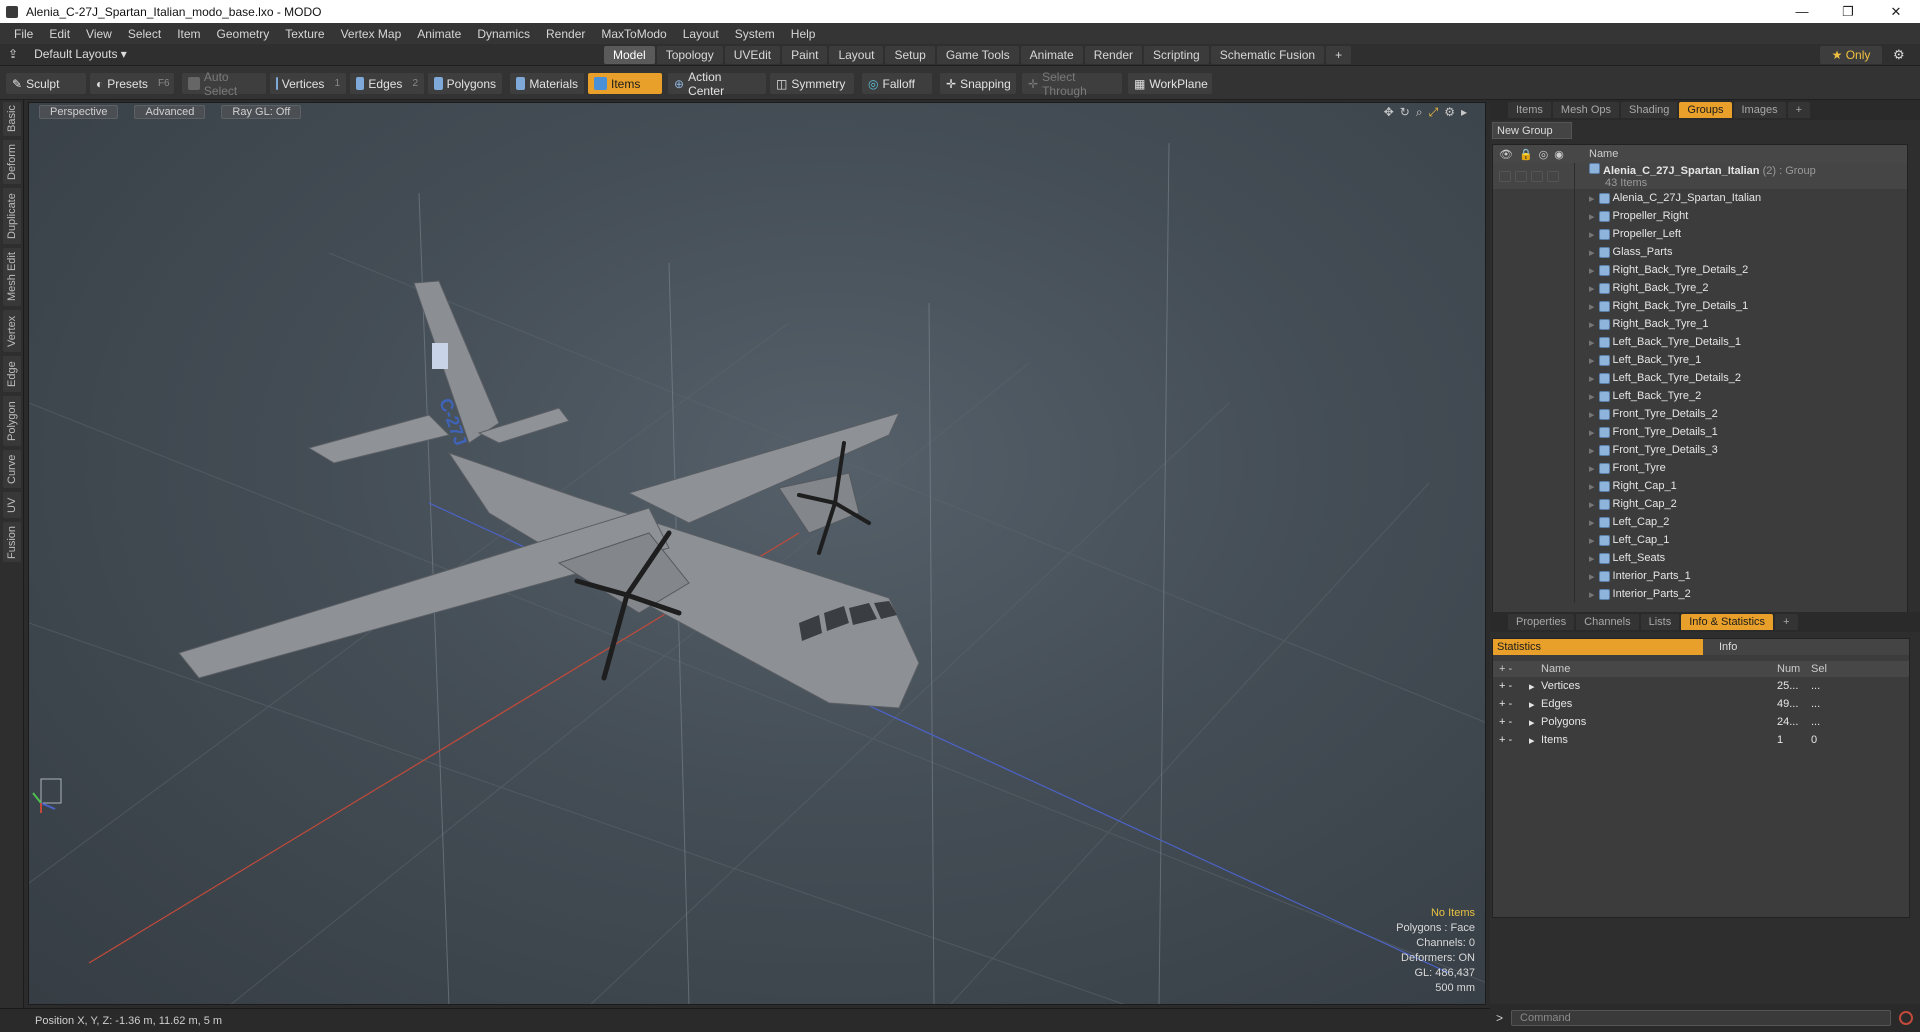 The width and height of the screenshot is (1920, 1032). Describe the element at coordinates (1700, 306) in the screenshot. I see `group-item-row: ▸ Right_Back_Tyre_Details_1` at that location.